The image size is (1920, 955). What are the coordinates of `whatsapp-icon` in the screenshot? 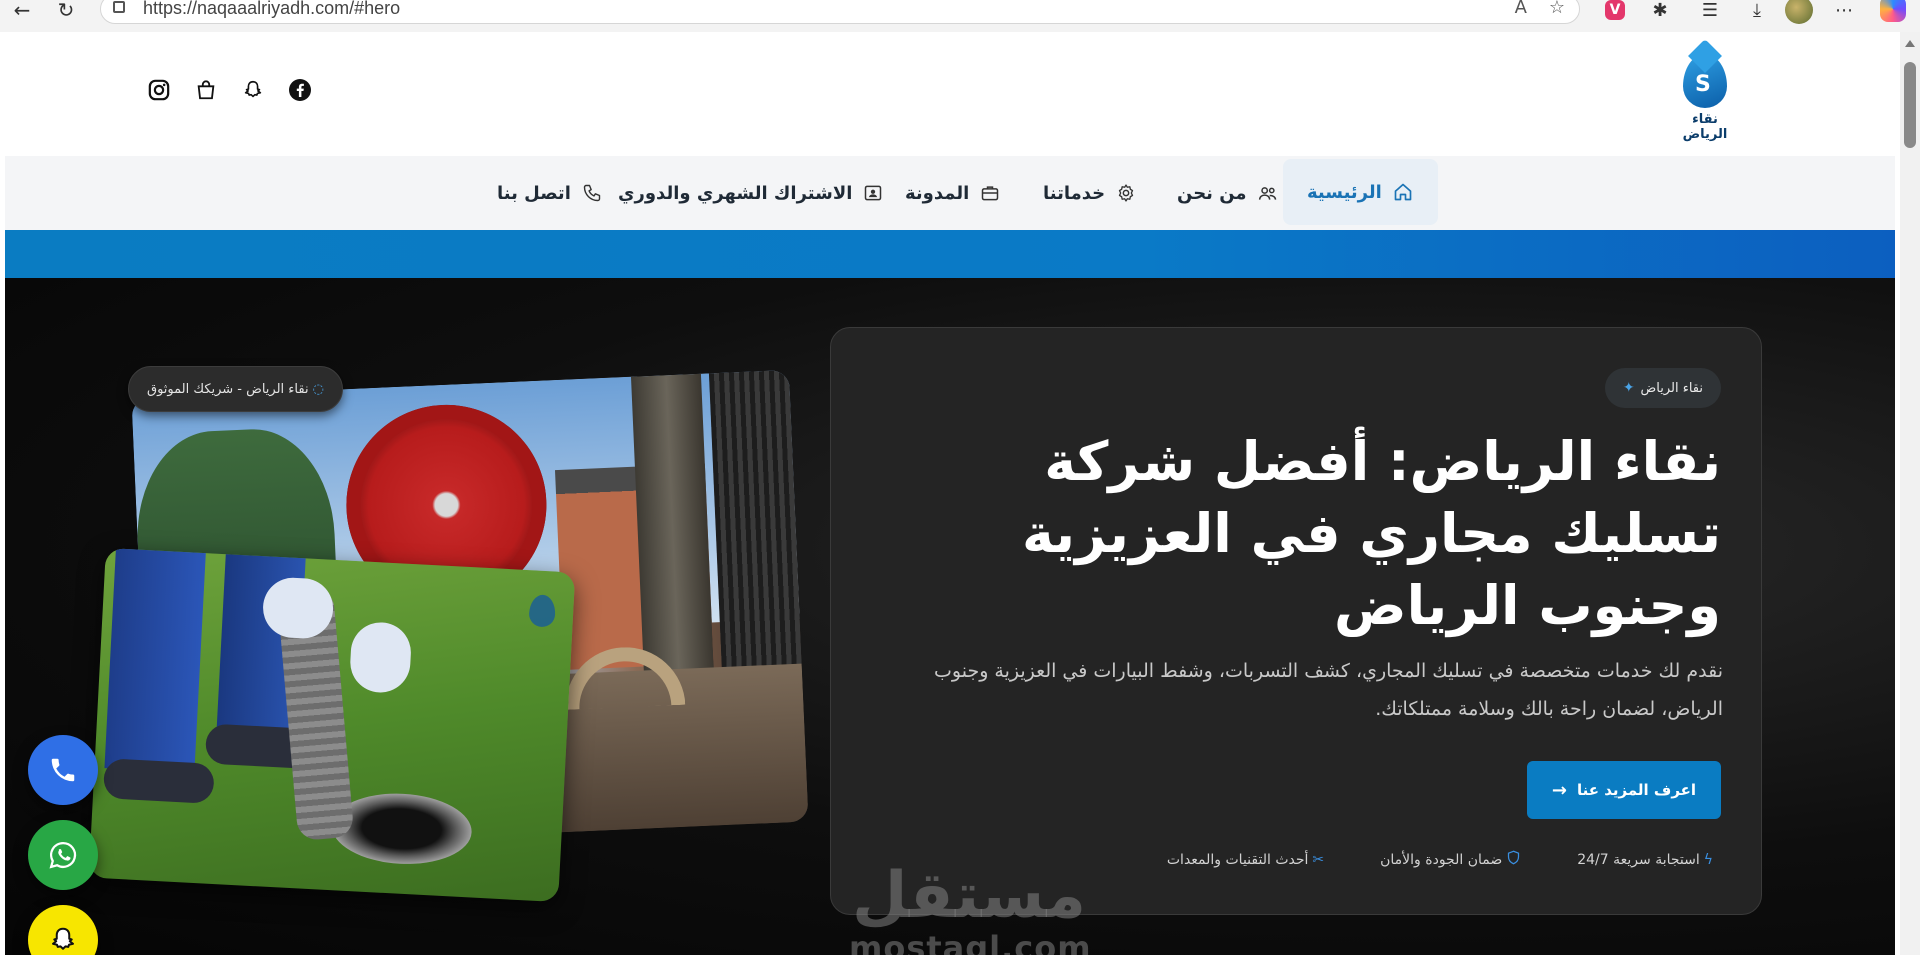 It's located at (63, 855).